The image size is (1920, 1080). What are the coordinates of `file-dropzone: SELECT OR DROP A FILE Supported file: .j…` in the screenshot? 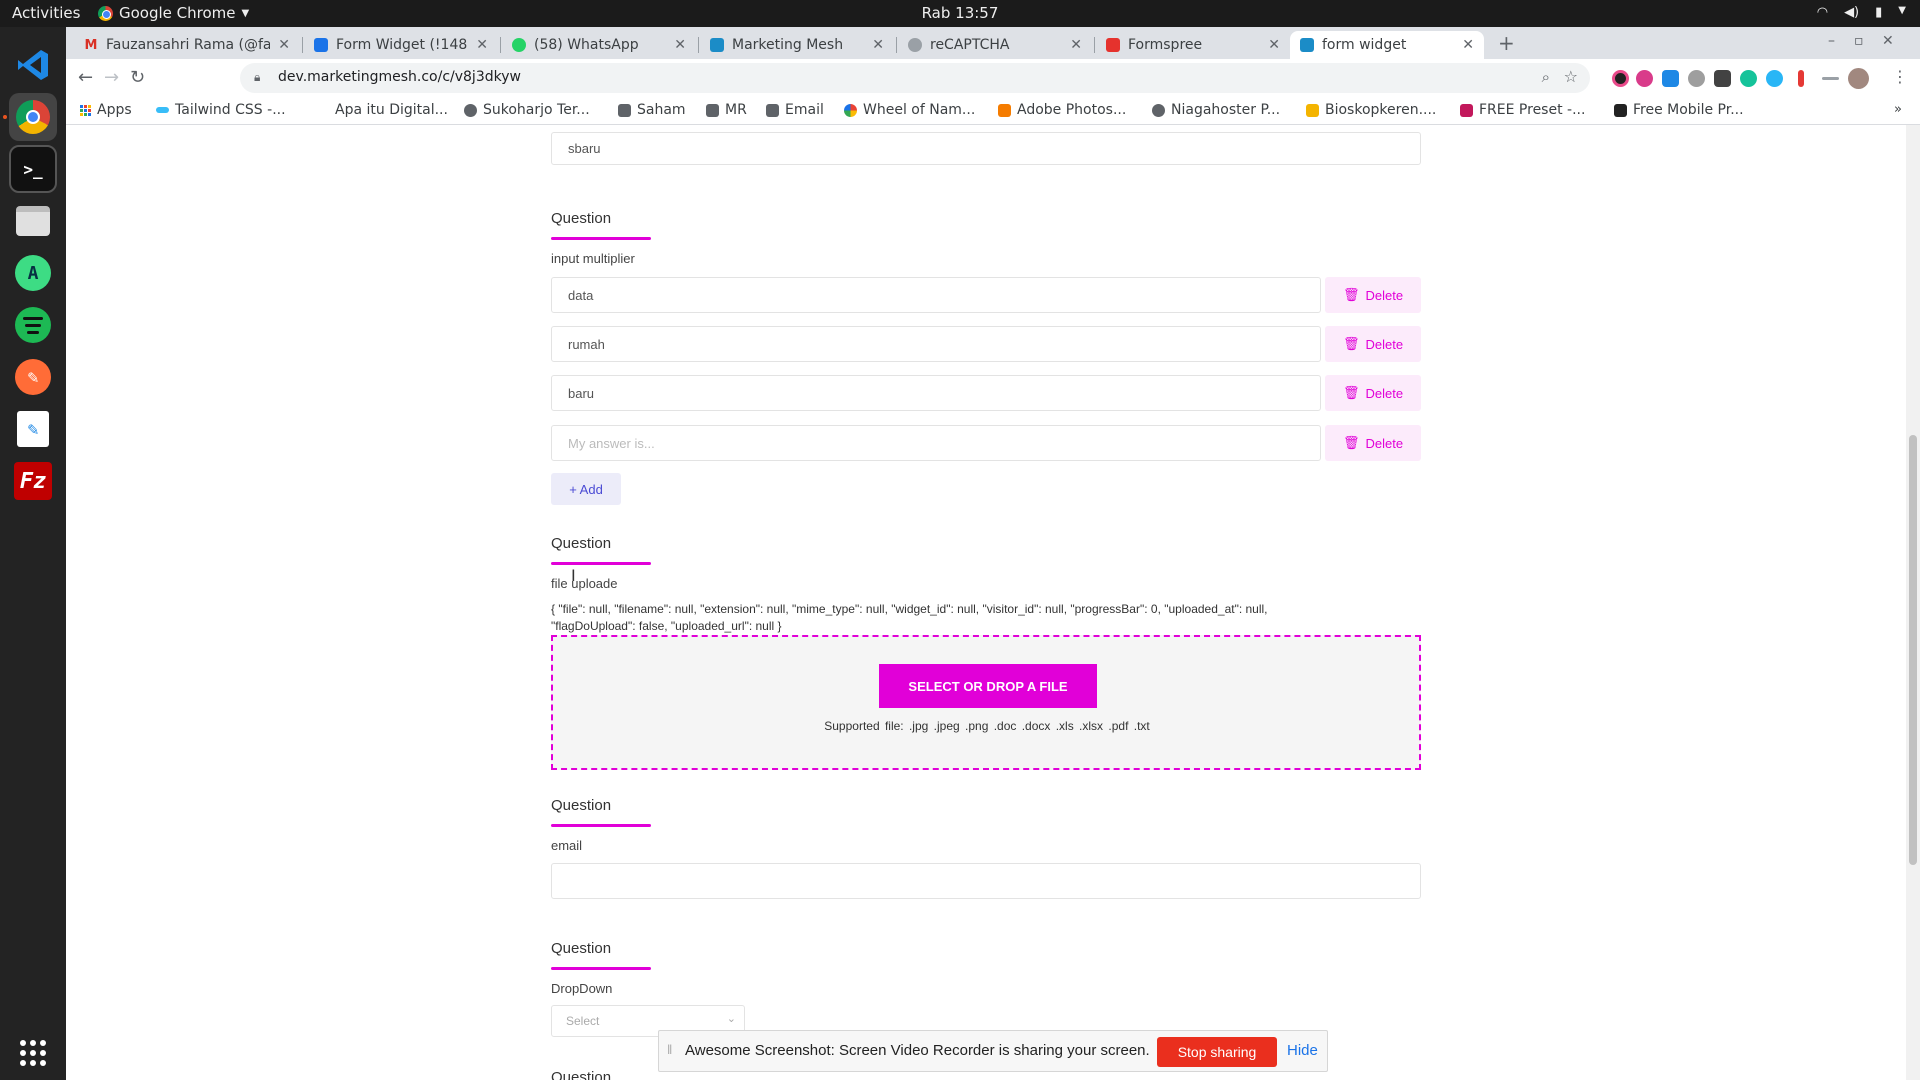 It's located at (986, 702).